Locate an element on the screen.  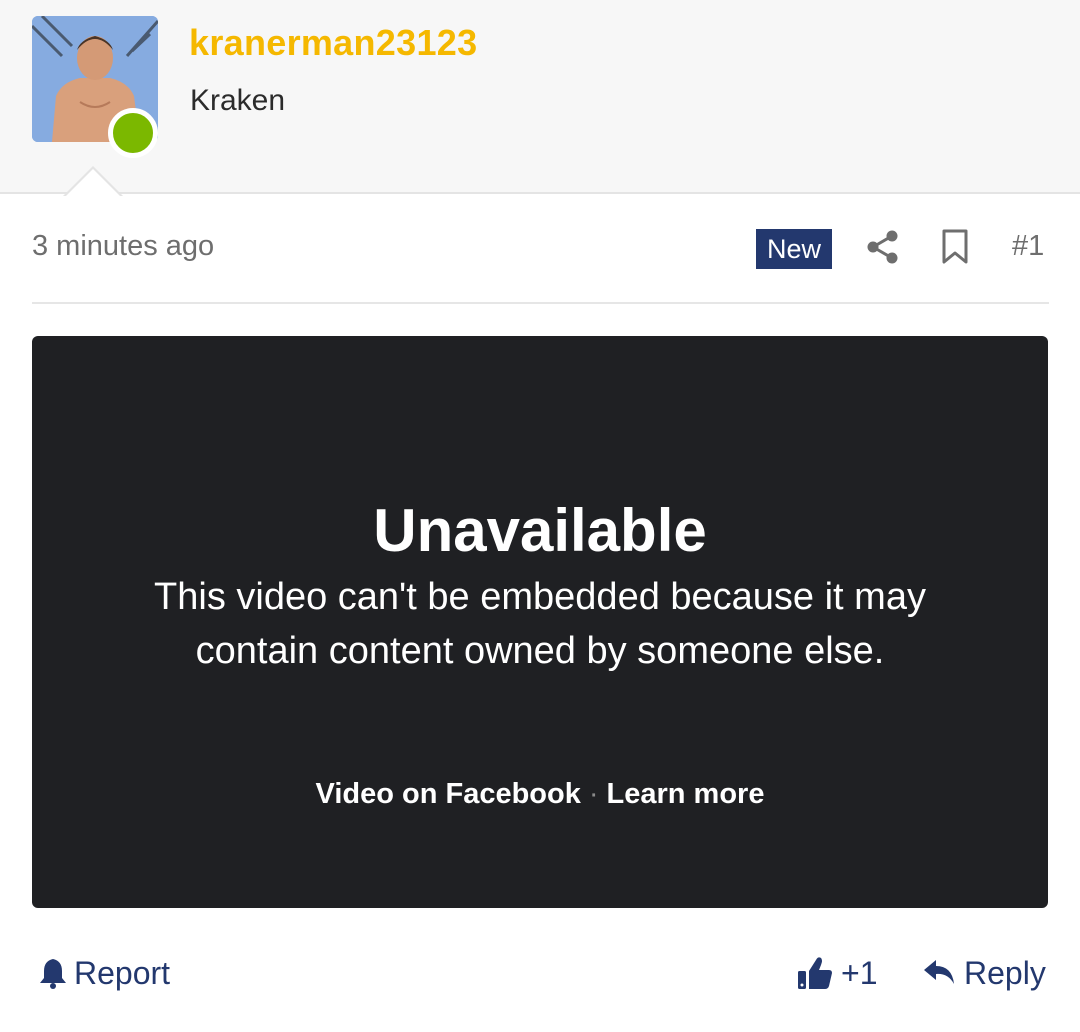
header-pointer is located at coordinates (93, 181).